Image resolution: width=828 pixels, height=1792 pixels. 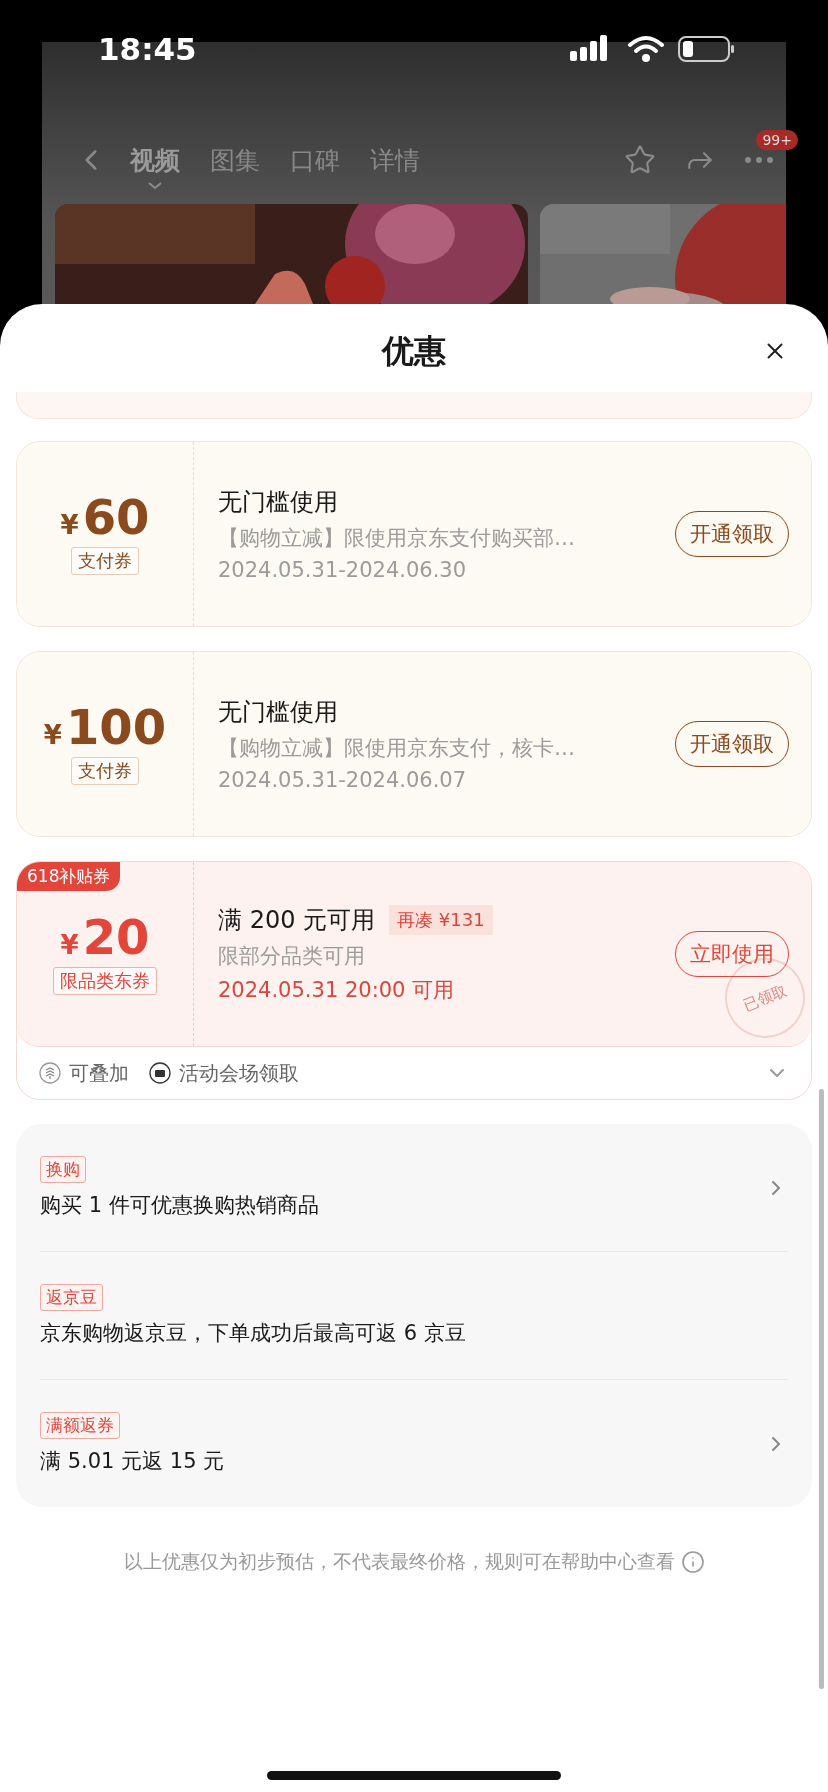 What do you see at coordinates (132, 1461) in the screenshot?
I see `promotion-text: 满 5.01 元返 15 元` at bounding box center [132, 1461].